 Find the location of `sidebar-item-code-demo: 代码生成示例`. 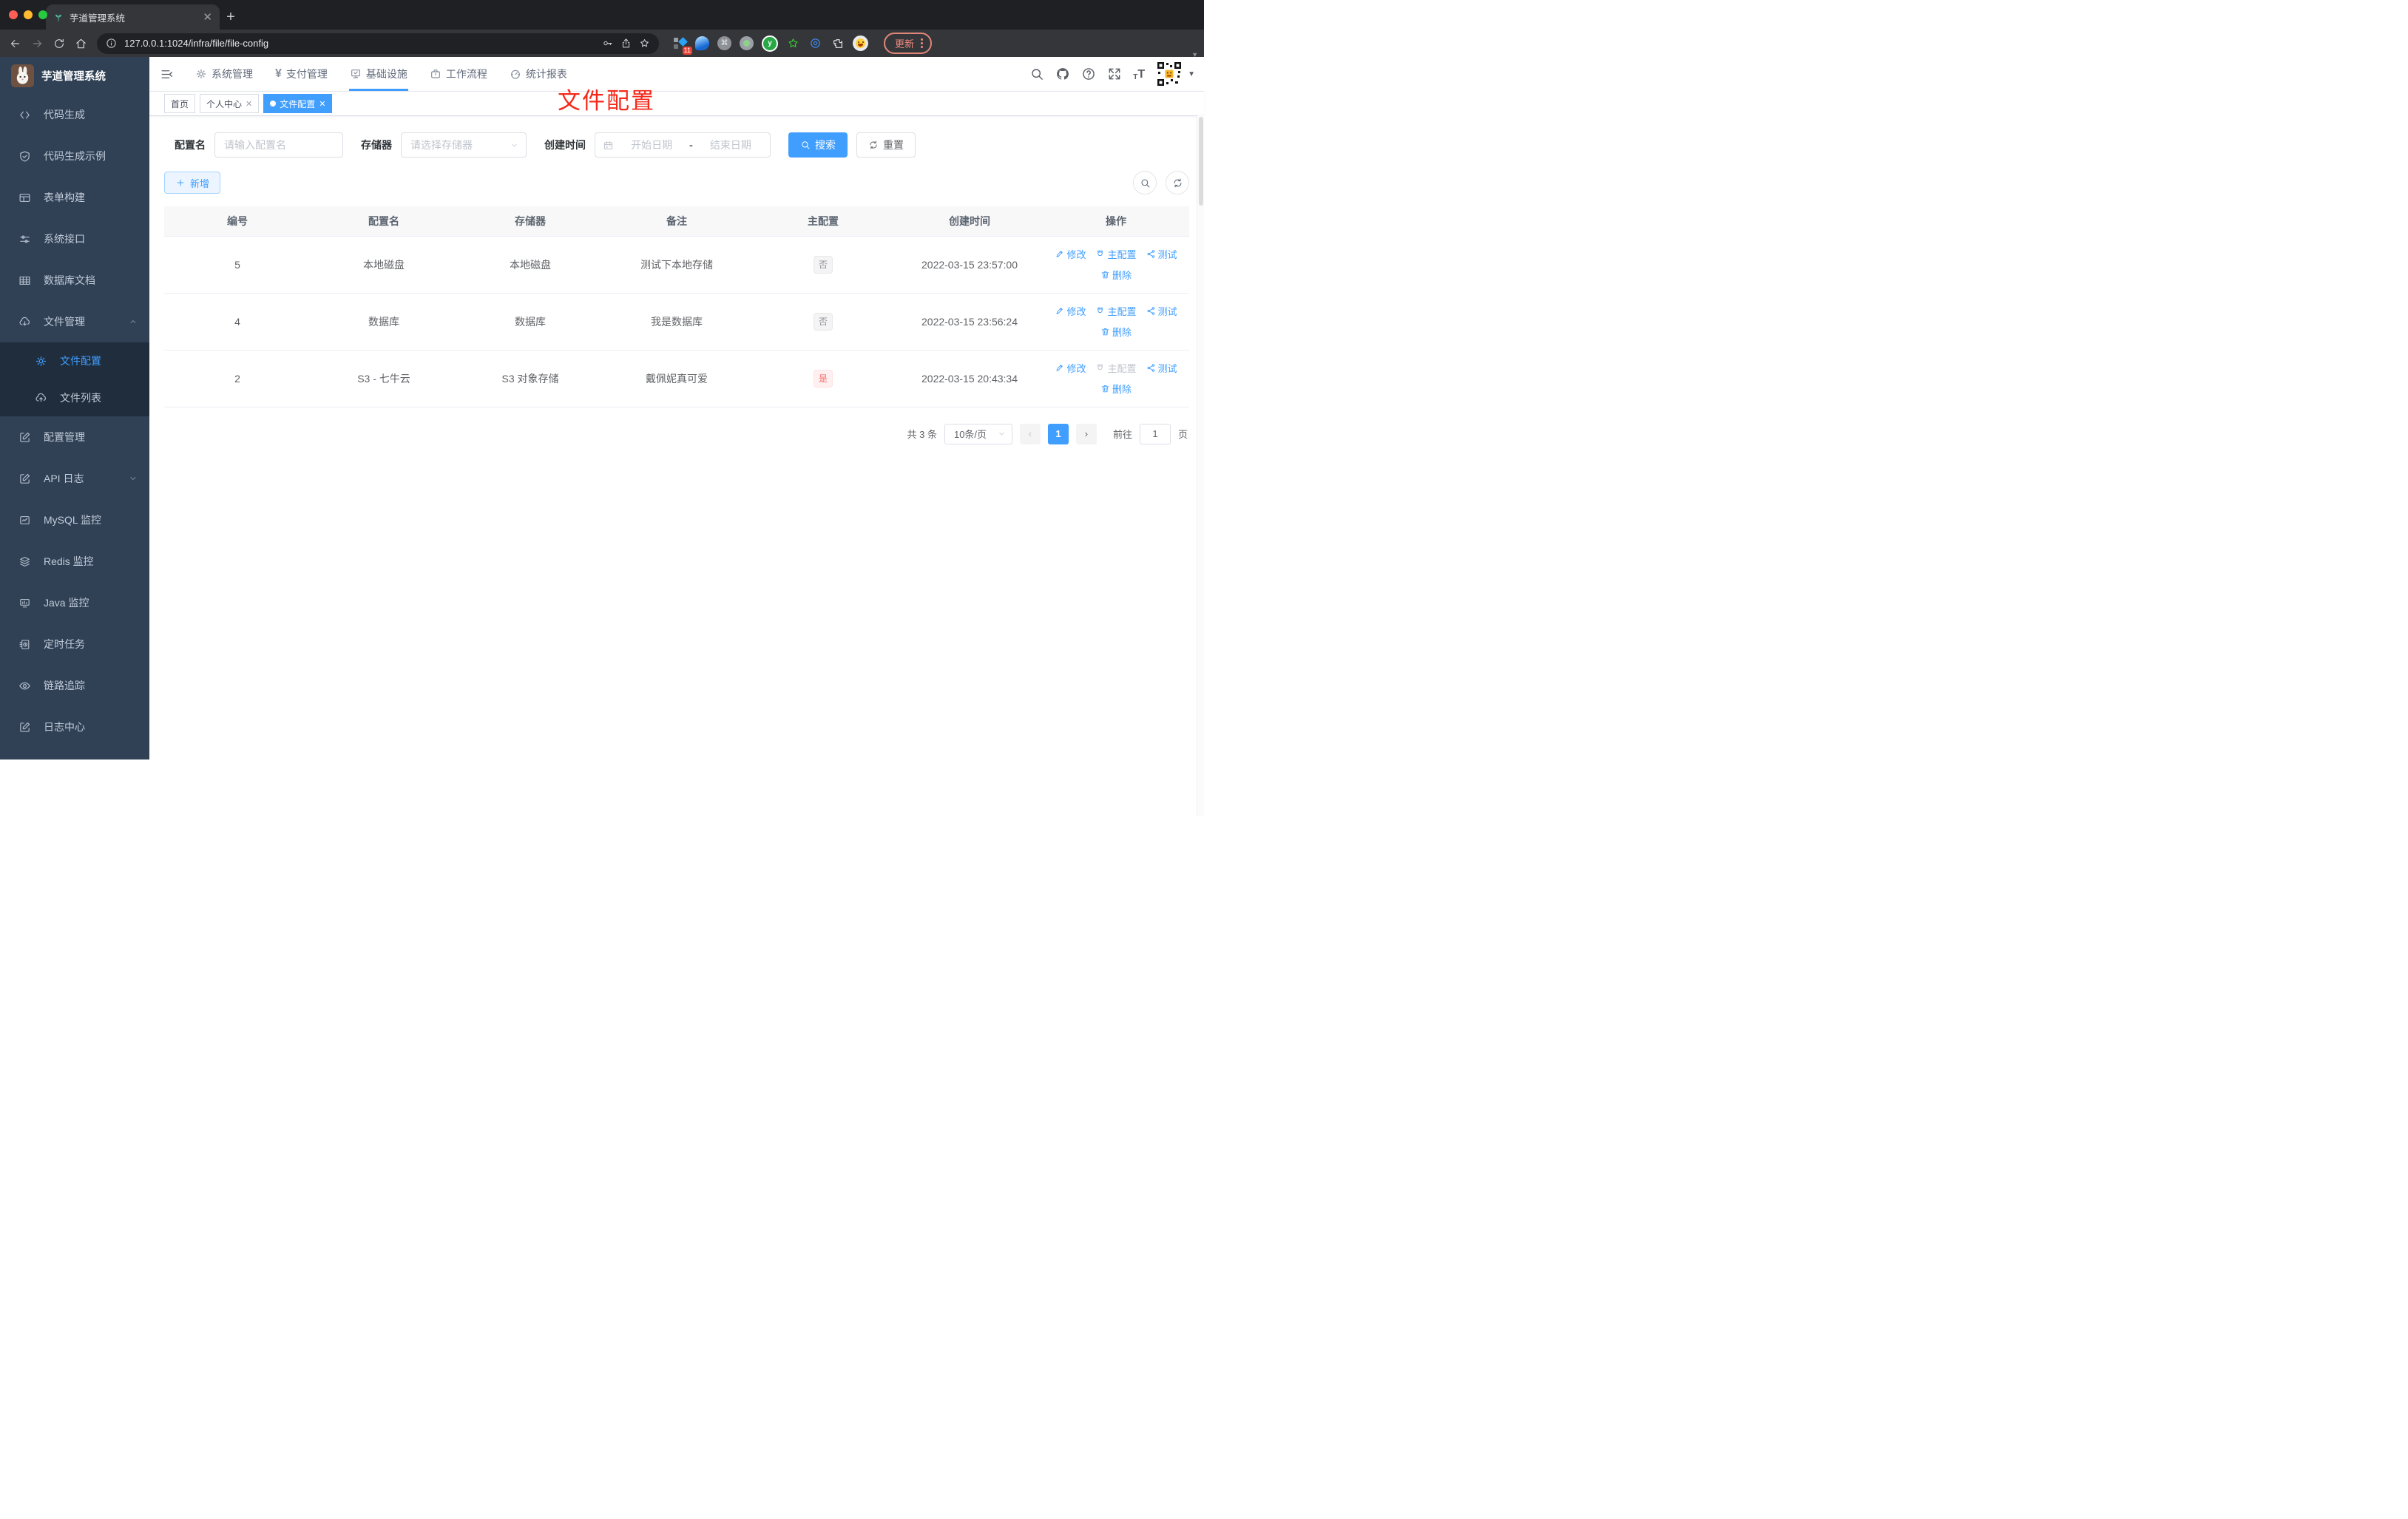

sidebar-item-code-demo: 代码生成示例 is located at coordinates (74, 156).